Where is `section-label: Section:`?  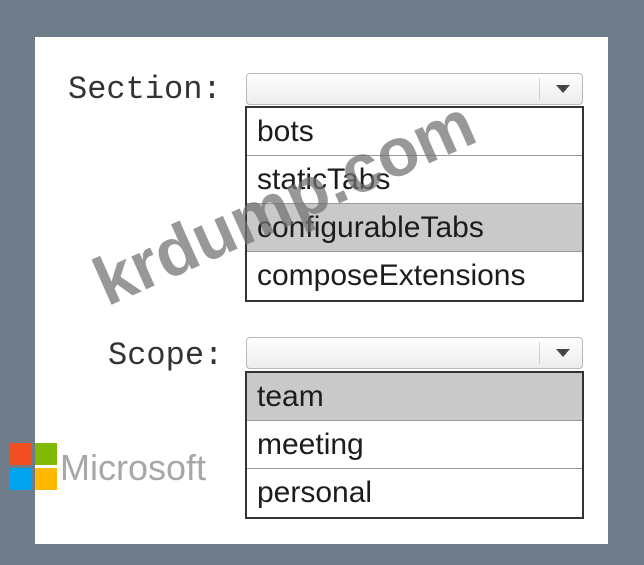
section-label: Section: is located at coordinates (145, 89).